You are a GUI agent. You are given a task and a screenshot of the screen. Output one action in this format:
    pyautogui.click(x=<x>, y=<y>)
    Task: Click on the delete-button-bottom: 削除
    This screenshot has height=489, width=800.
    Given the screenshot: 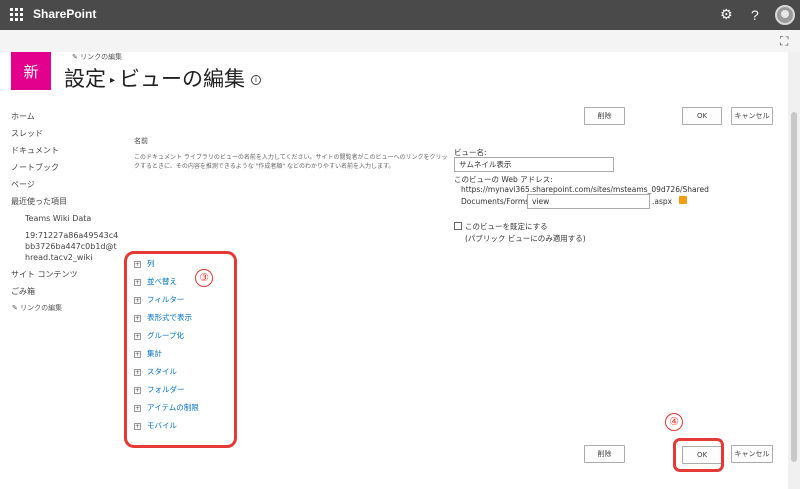 What is the action you would take?
    pyautogui.click(x=604, y=454)
    